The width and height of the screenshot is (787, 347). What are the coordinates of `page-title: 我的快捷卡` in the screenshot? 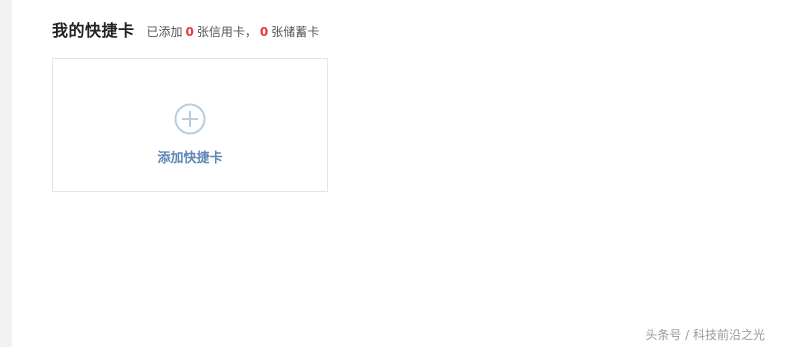 It's located at (93, 30).